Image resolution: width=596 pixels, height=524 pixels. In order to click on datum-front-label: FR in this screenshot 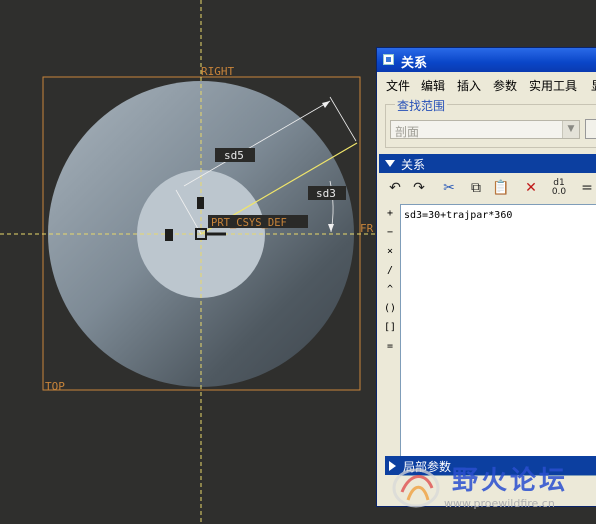, I will do `click(367, 228)`.